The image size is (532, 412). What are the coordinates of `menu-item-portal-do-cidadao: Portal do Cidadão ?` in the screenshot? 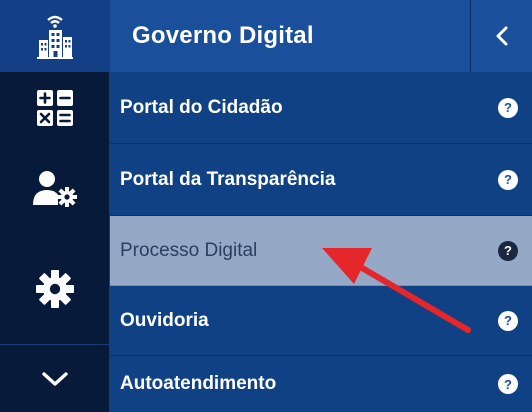 It's located at (321, 108).